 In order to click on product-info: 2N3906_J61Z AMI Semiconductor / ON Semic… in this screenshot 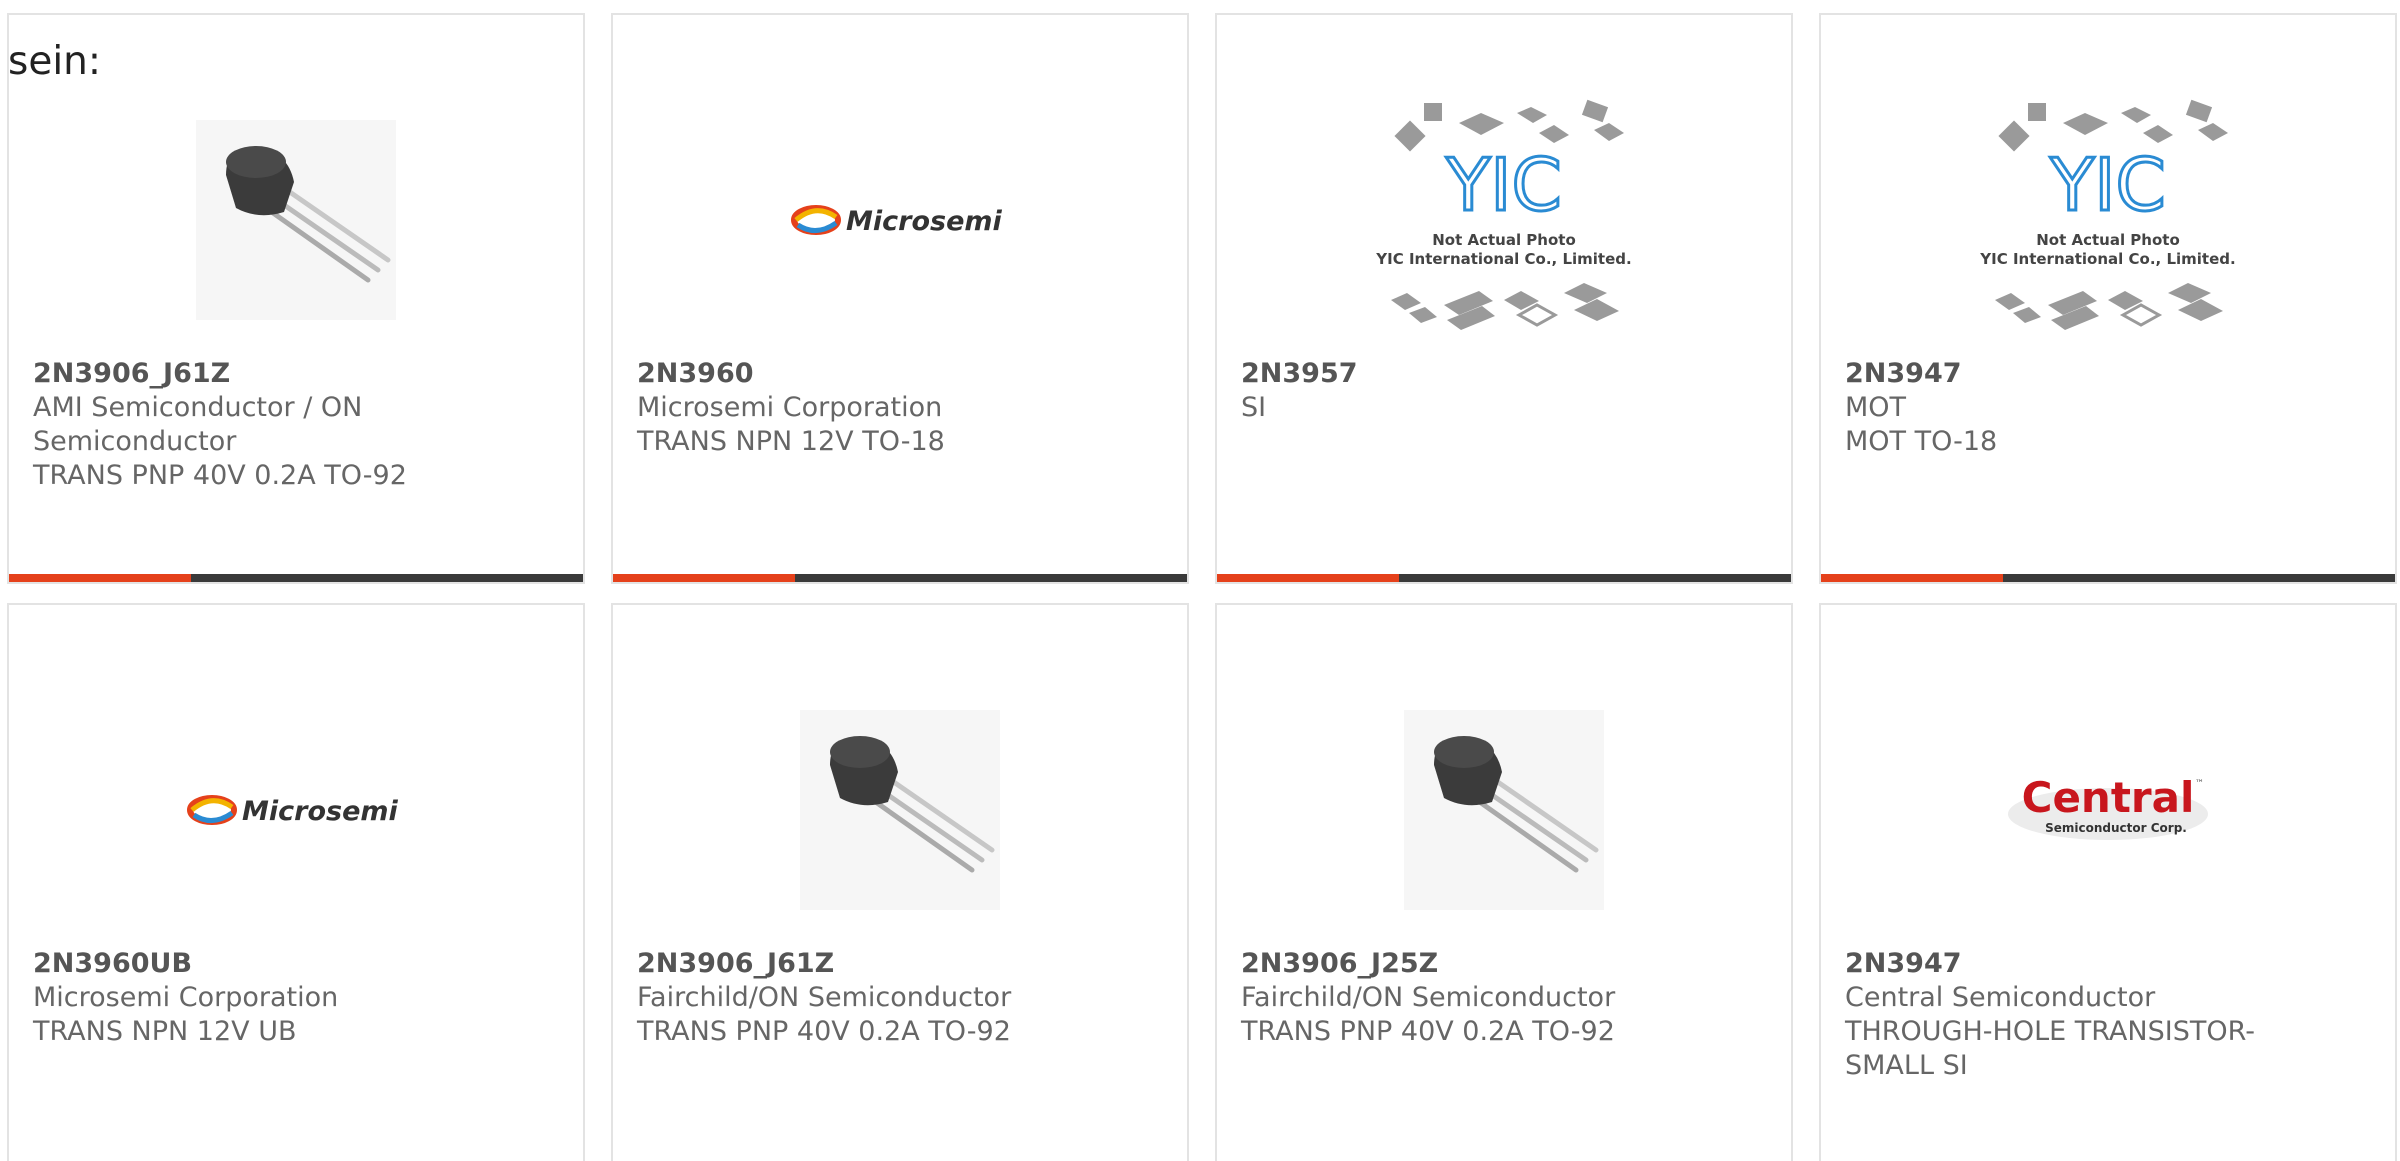, I will do `click(243, 425)`.